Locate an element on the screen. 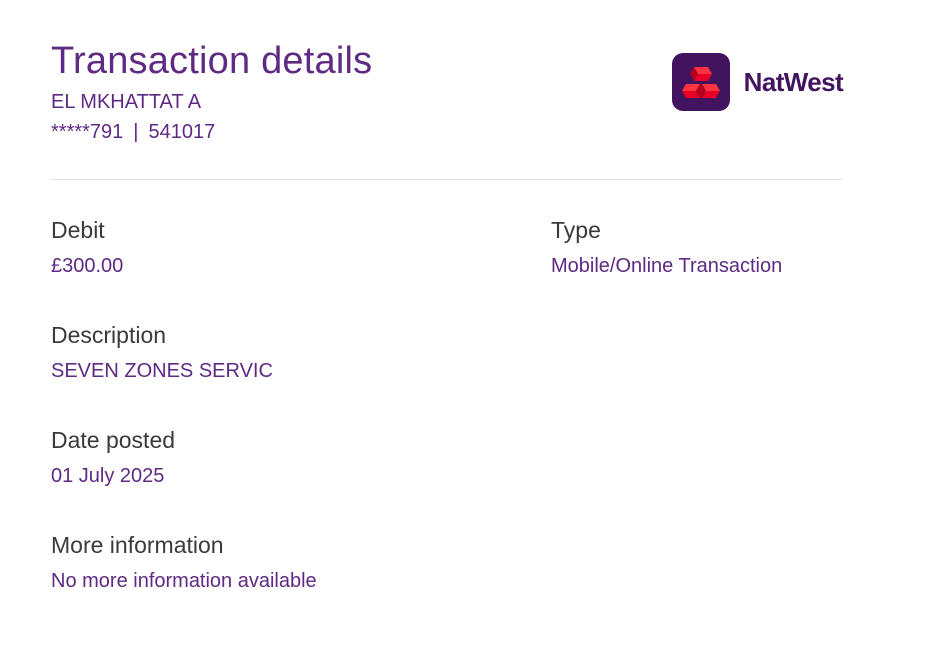  more-information-label: More information is located at coordinates (137, 545).